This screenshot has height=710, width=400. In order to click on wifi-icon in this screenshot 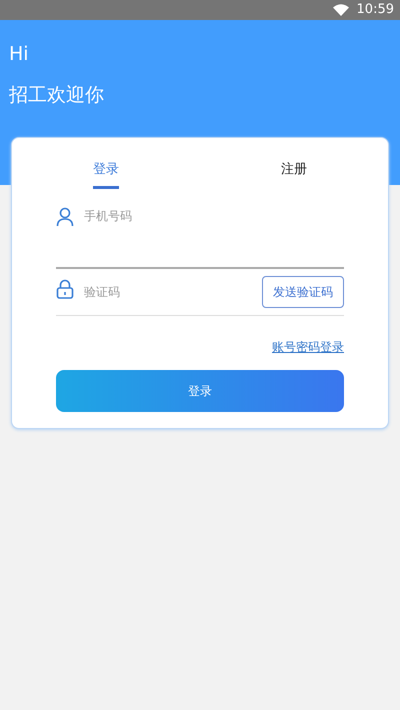, I will do `click(340, 10)`.